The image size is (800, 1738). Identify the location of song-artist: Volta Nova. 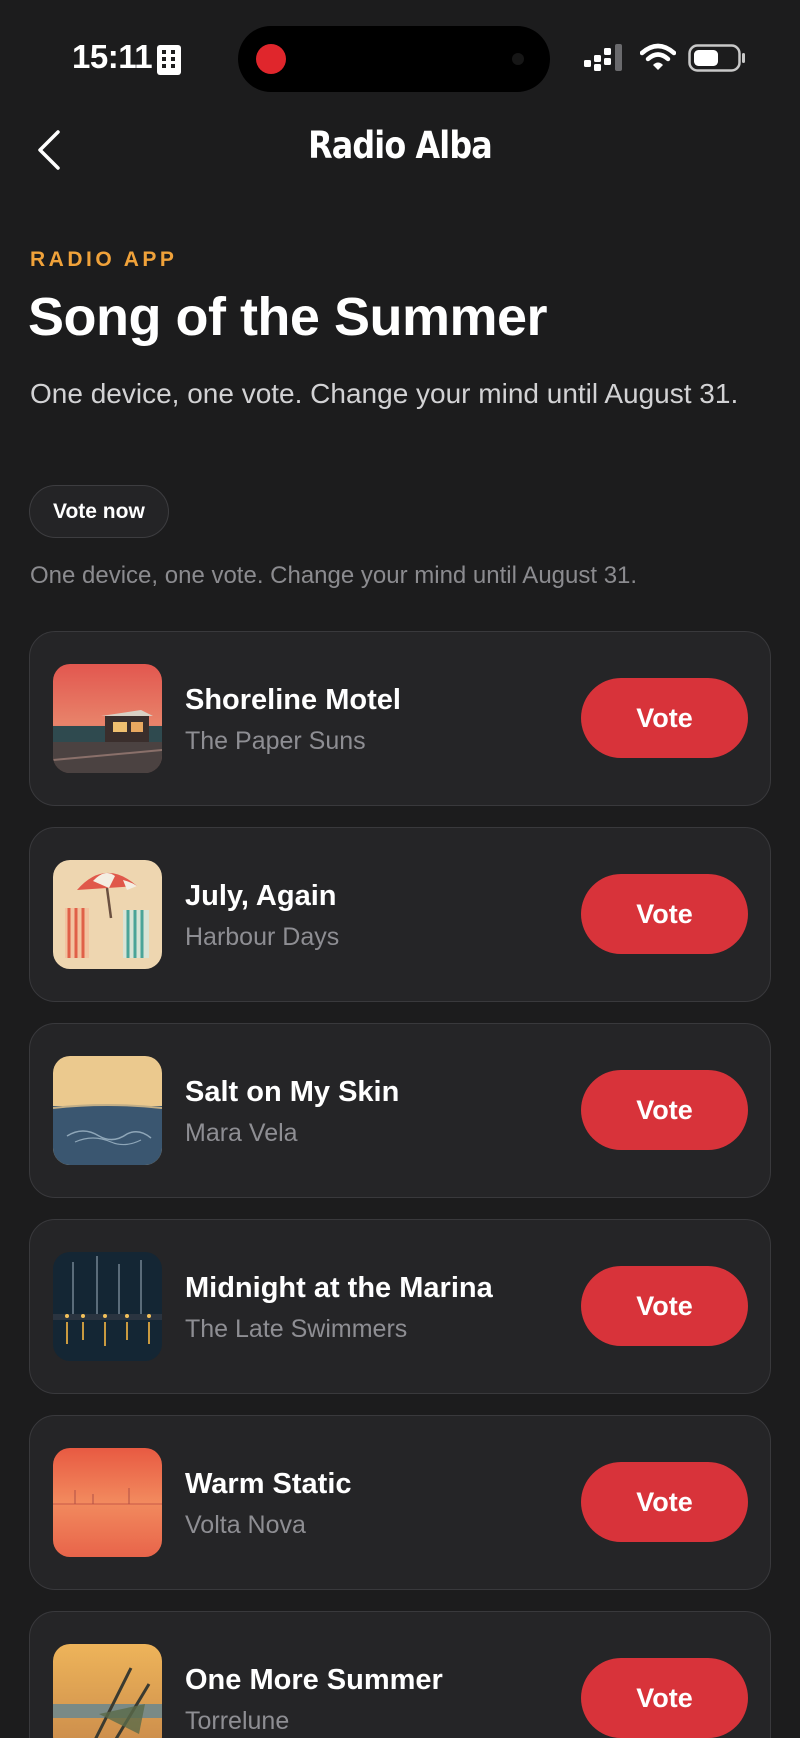
(245, 1525).